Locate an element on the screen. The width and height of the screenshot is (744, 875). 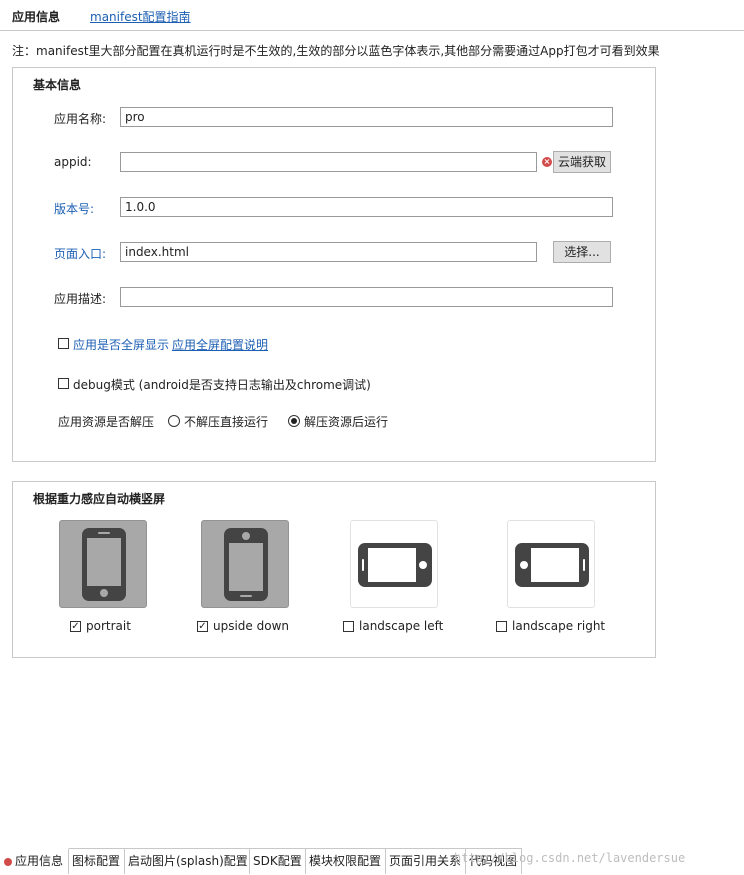
tab-app-info: 应用信息 is located at coordinates (34, 861).